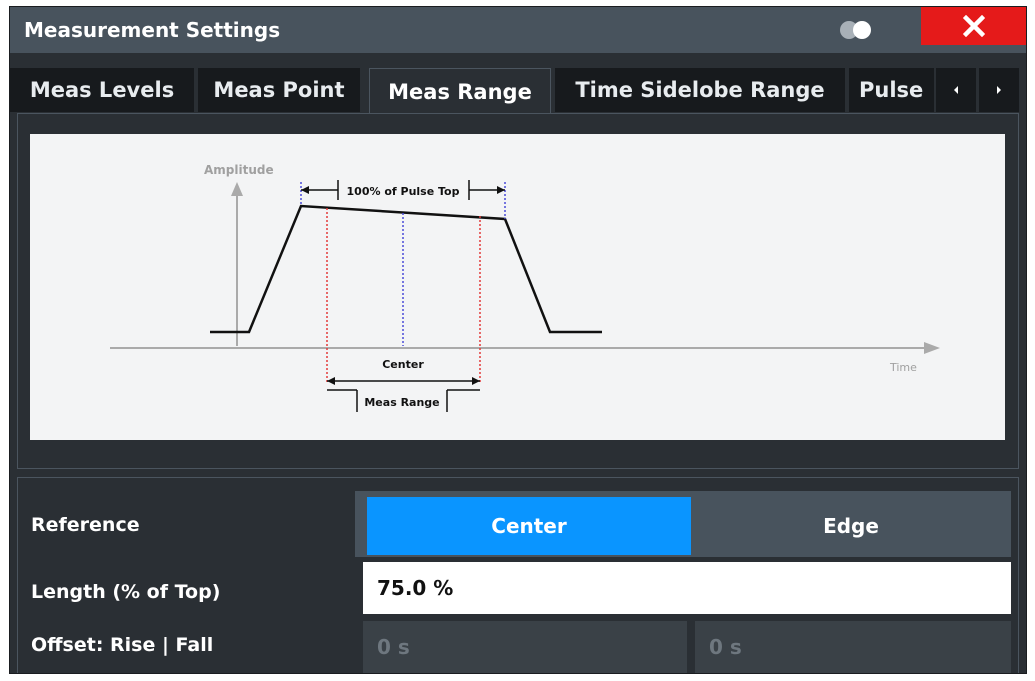 The height and width of the screenshot is (681, 1035). Describe the element at coordinates (237, 189) in the screenshot. I see `amplitude-axis-arrow` at that location.